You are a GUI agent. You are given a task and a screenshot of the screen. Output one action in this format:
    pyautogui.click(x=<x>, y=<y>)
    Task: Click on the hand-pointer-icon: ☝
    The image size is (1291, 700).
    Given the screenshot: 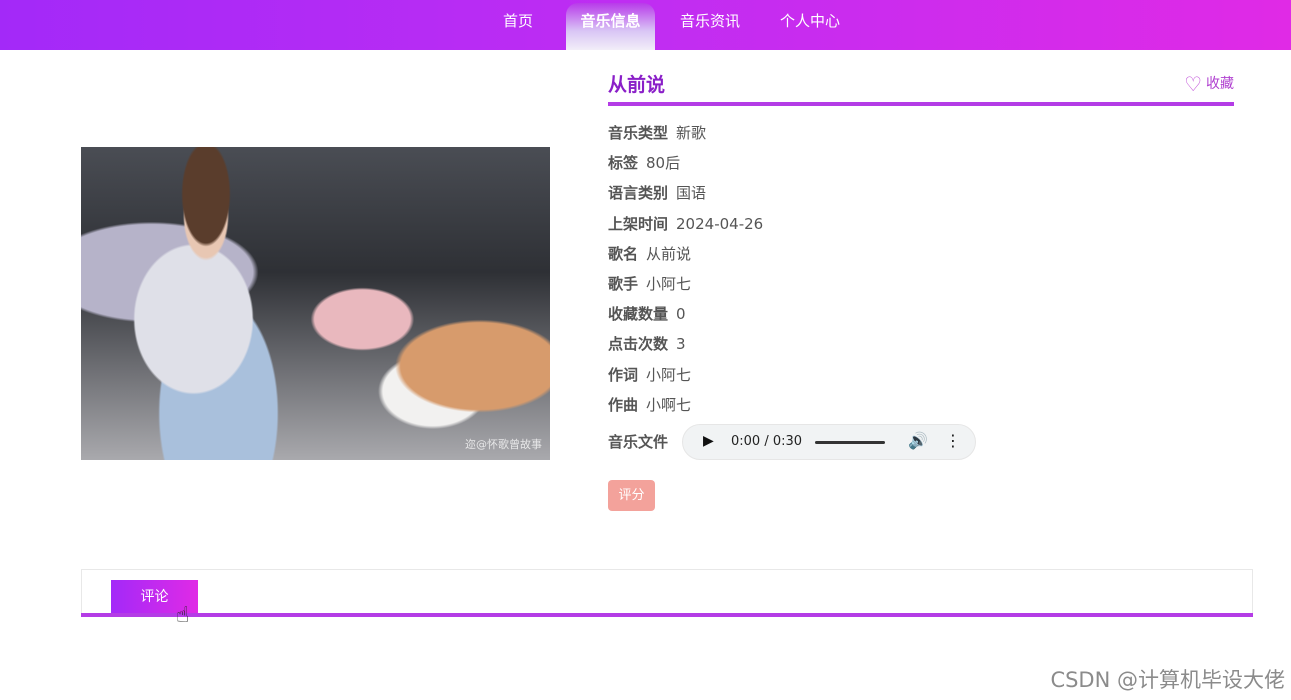 What is the action you would take?
    pyautogui.click(x=183, y=615)
    